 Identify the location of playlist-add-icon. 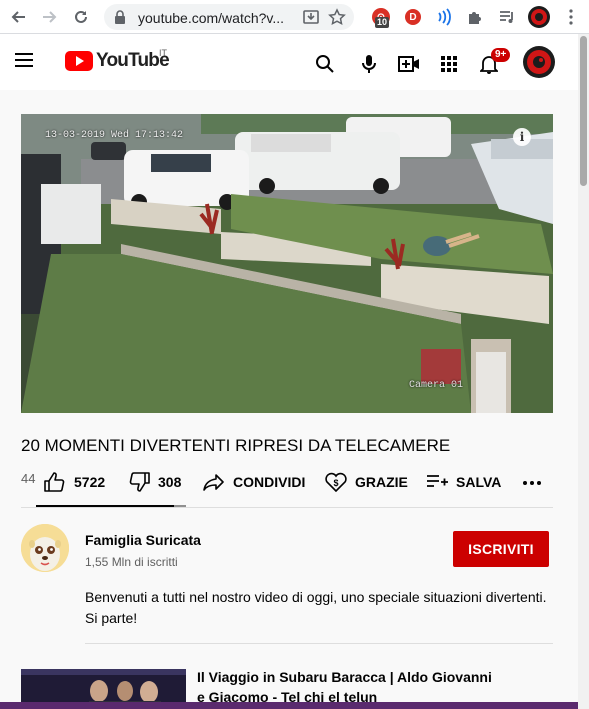
(437, 481).